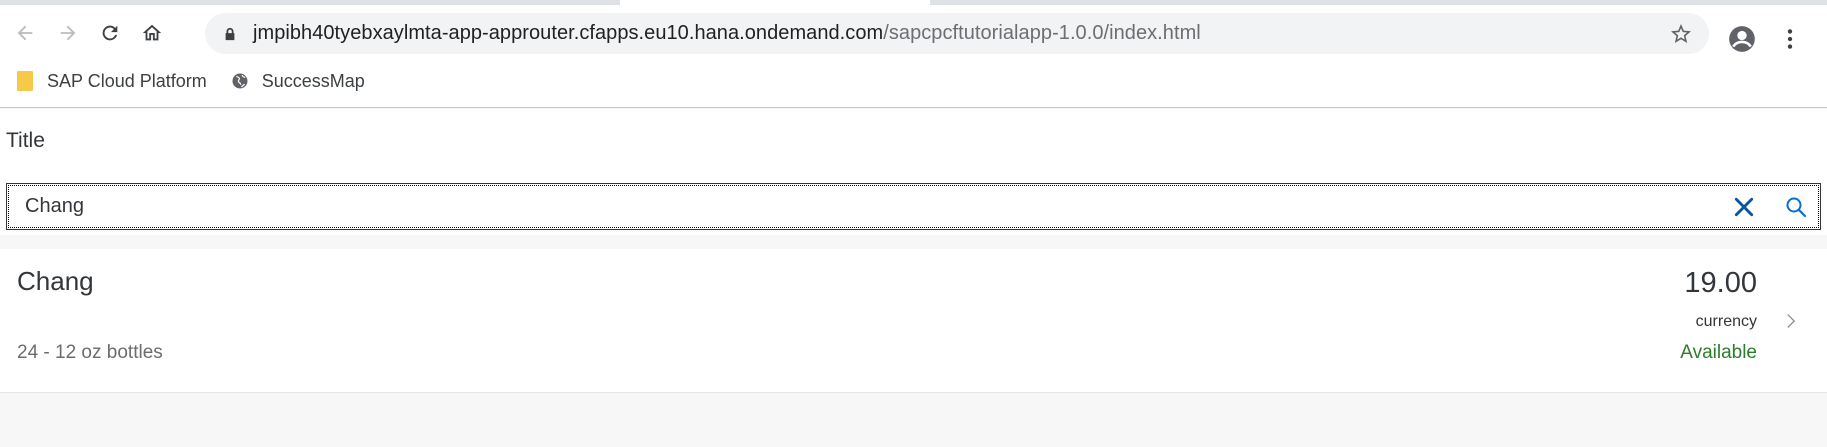 Image resolution: width=1827 pixels, height=447 pixels. I want to click on profile-avatar-icon, so click(1742, 39).